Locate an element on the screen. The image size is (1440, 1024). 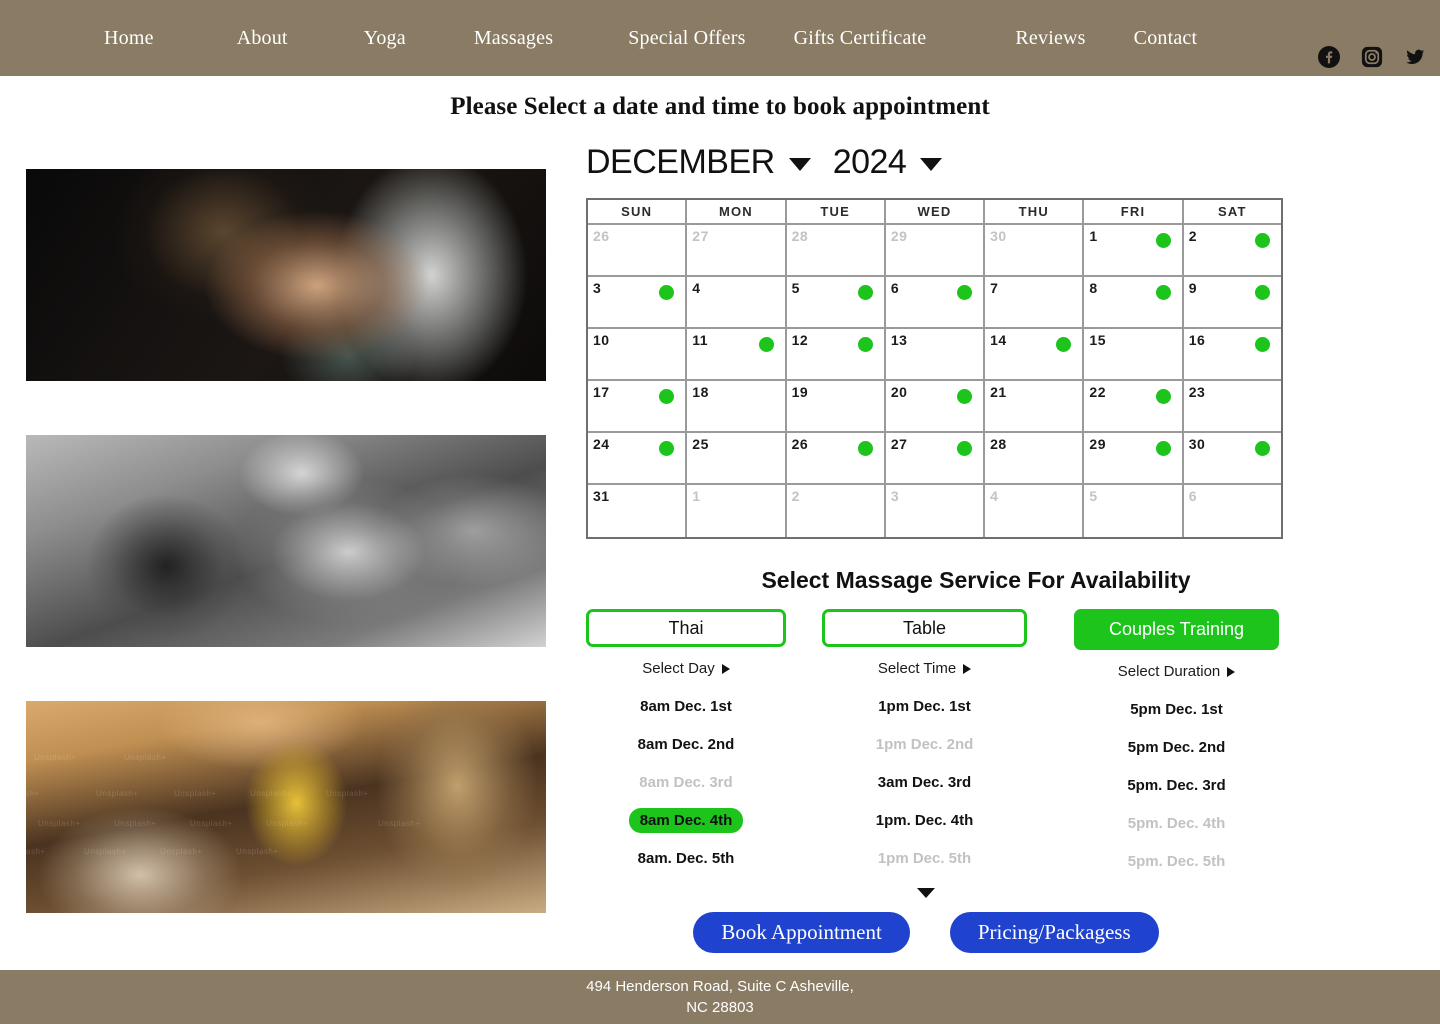
calendar-day-cell: 14 is located at coordinates (1035, 355).